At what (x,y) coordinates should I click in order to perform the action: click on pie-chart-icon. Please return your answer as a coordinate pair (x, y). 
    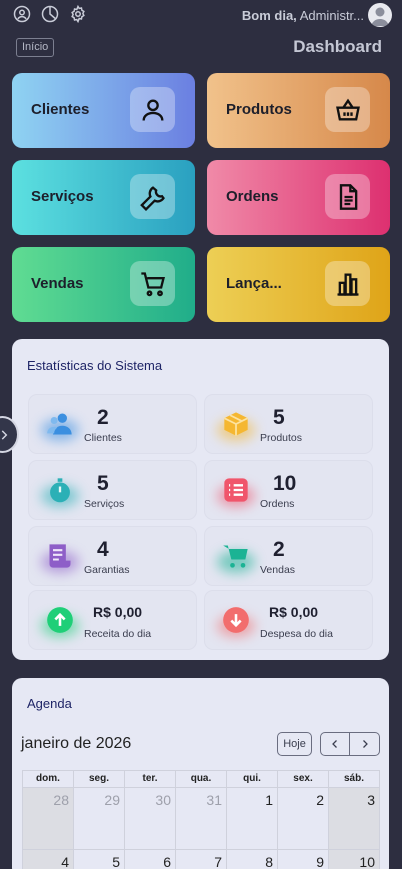
    Looking at the image, I should click on (50, 14).